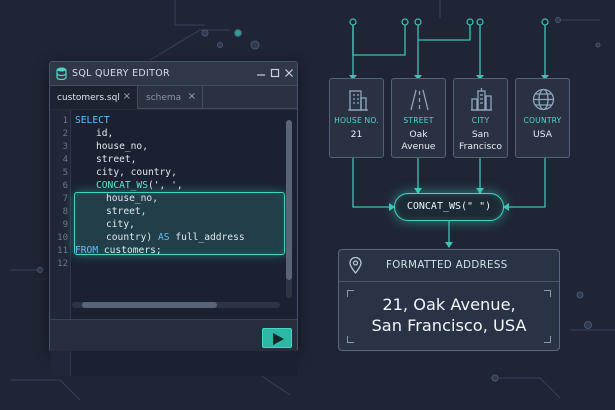 The height and width of the screenshot is (410, 615). Describe the element at coordinates (289, 200) in the screenshot. I see `vertical-scroll-thumb` at that location.